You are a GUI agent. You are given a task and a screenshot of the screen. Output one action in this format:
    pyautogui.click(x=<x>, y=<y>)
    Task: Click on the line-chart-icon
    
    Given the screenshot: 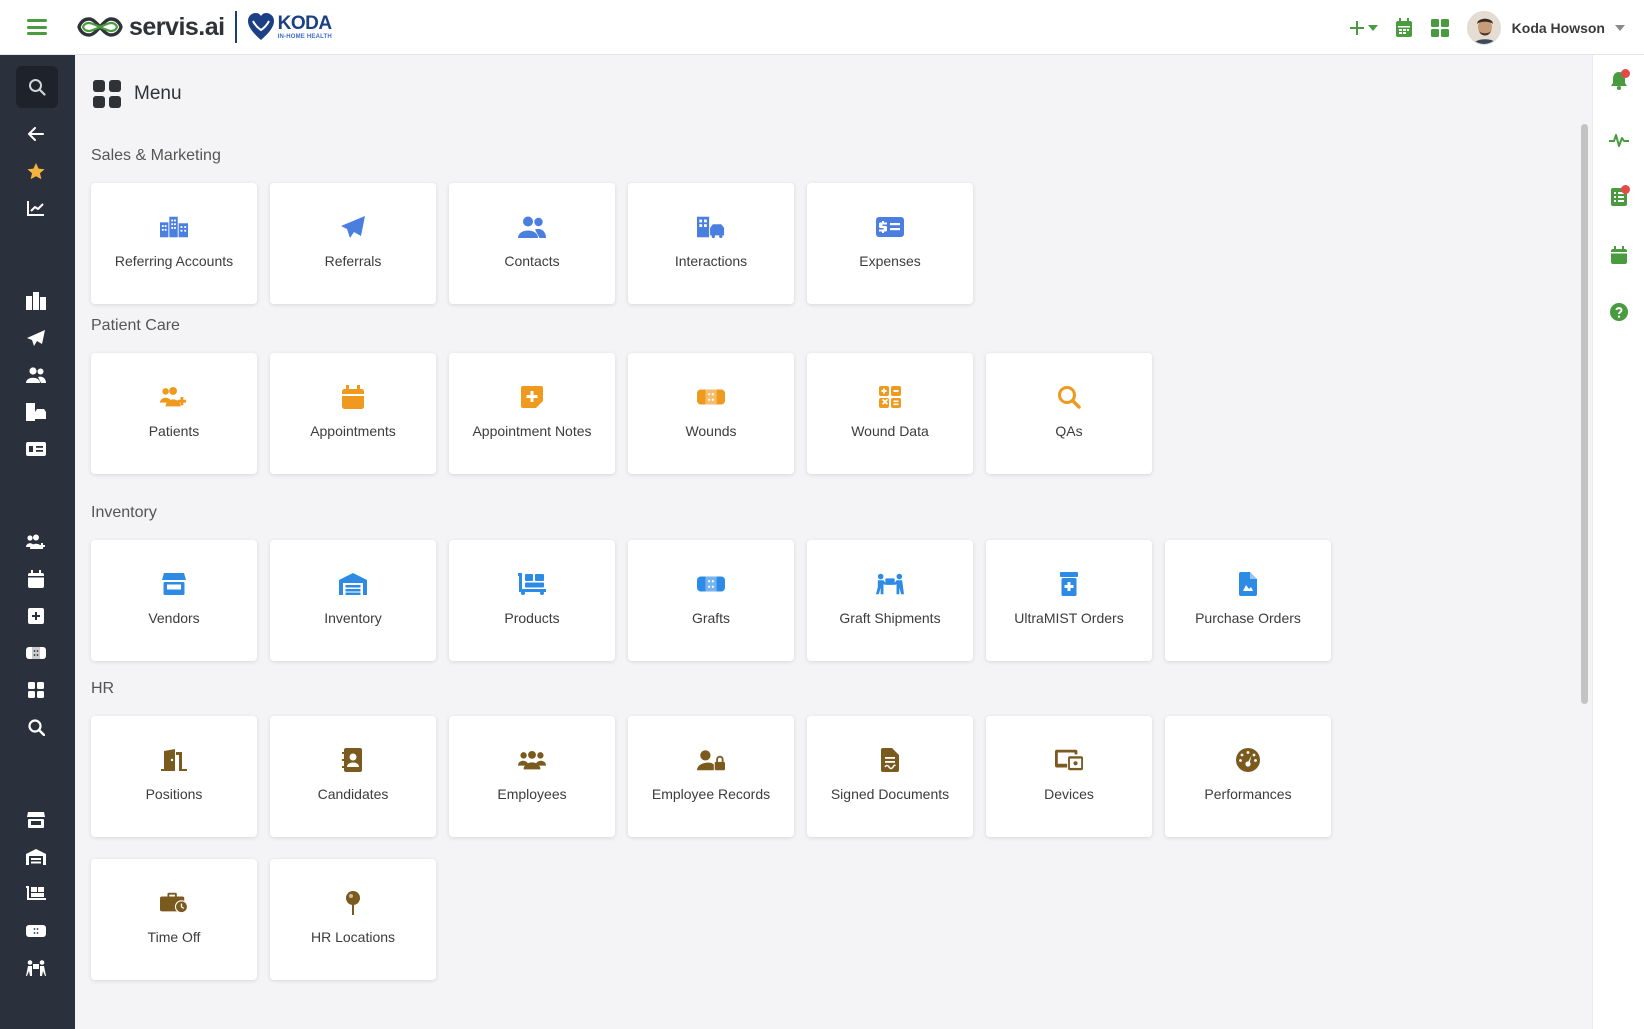 What is the action you would take?
    pyautogui.click(x=36, y=208)
    